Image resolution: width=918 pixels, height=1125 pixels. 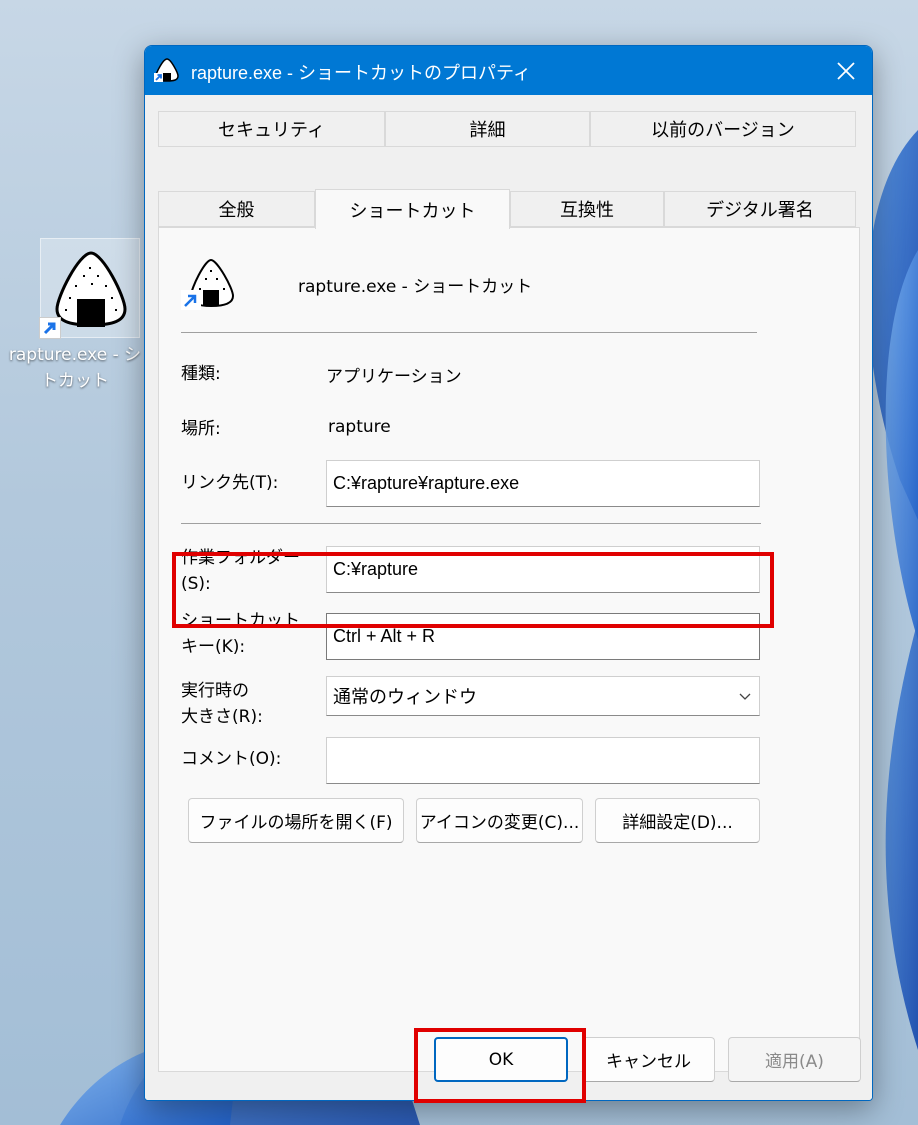 I want to click on close-icon, so click(x=846, y=70).